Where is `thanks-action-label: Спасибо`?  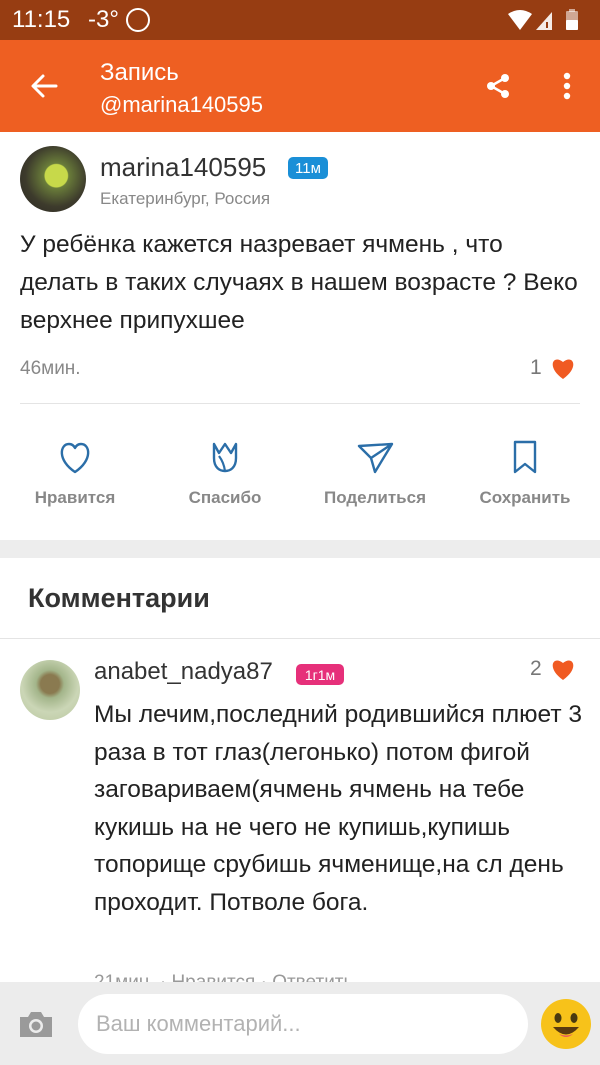
thanks-action-label: Спасибо is located at coordinates (225, 497).